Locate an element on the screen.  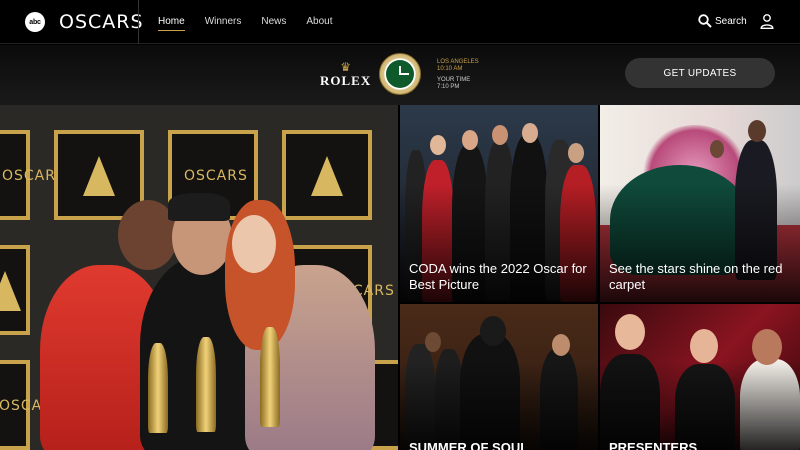
story-title: SUMMER OF SOUL is located at coordinates (469, 445).